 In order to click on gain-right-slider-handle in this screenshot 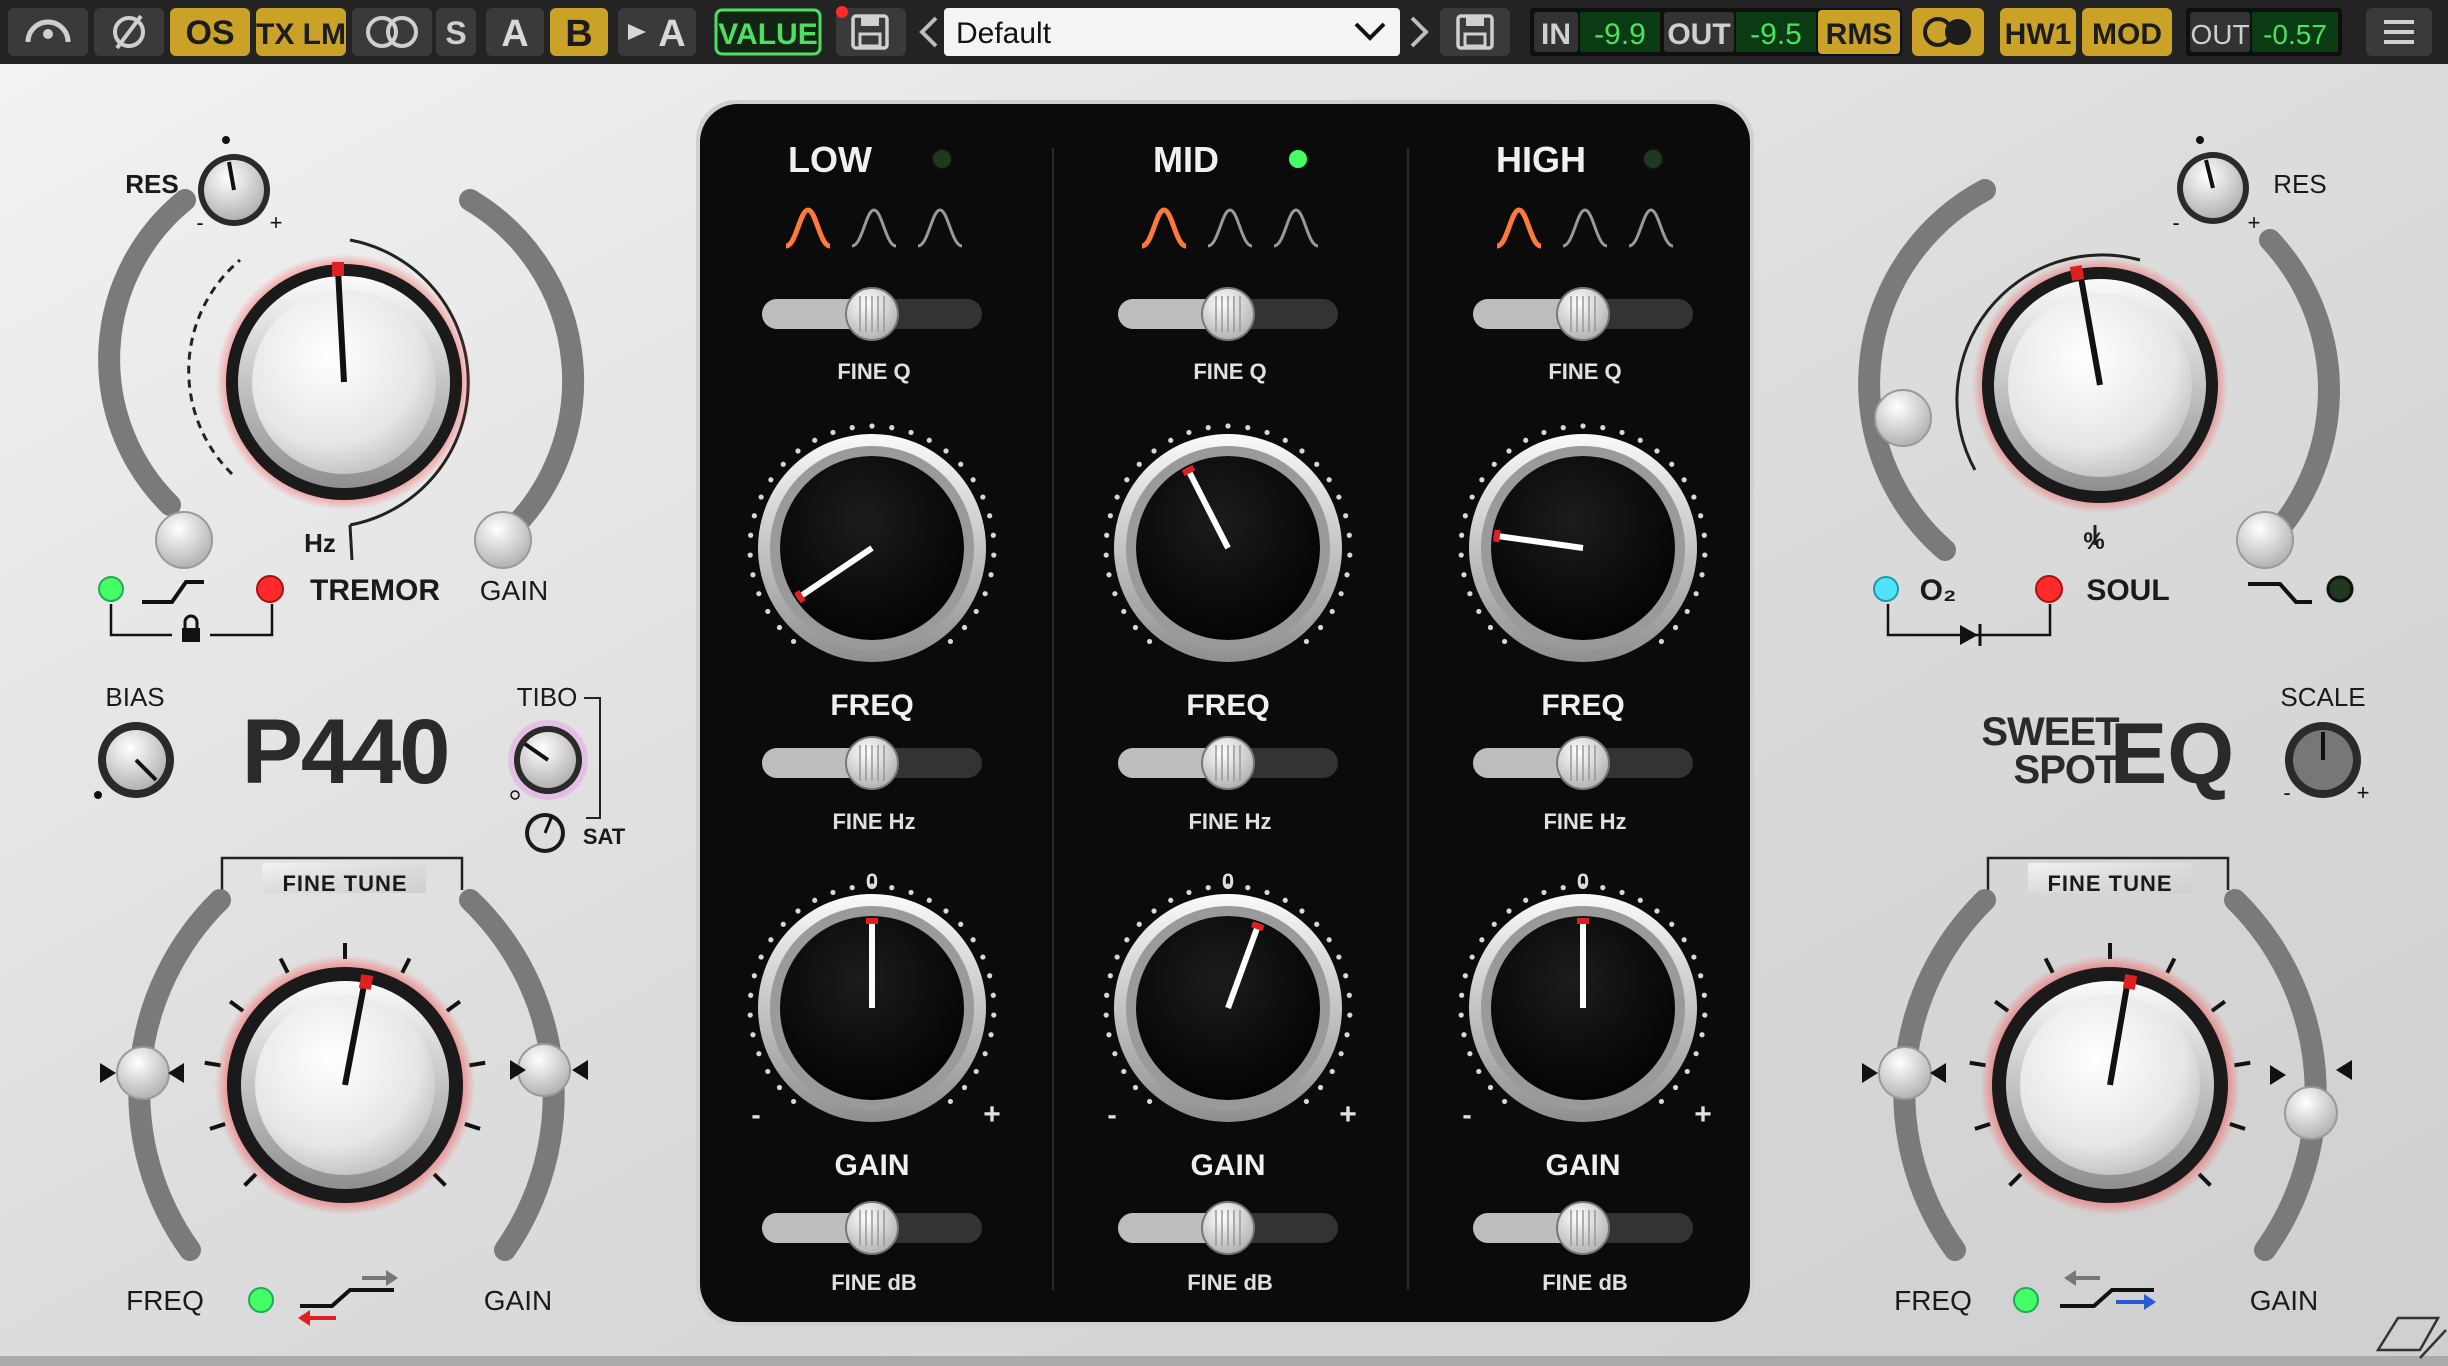, I will do `click(2311, 1113)`.